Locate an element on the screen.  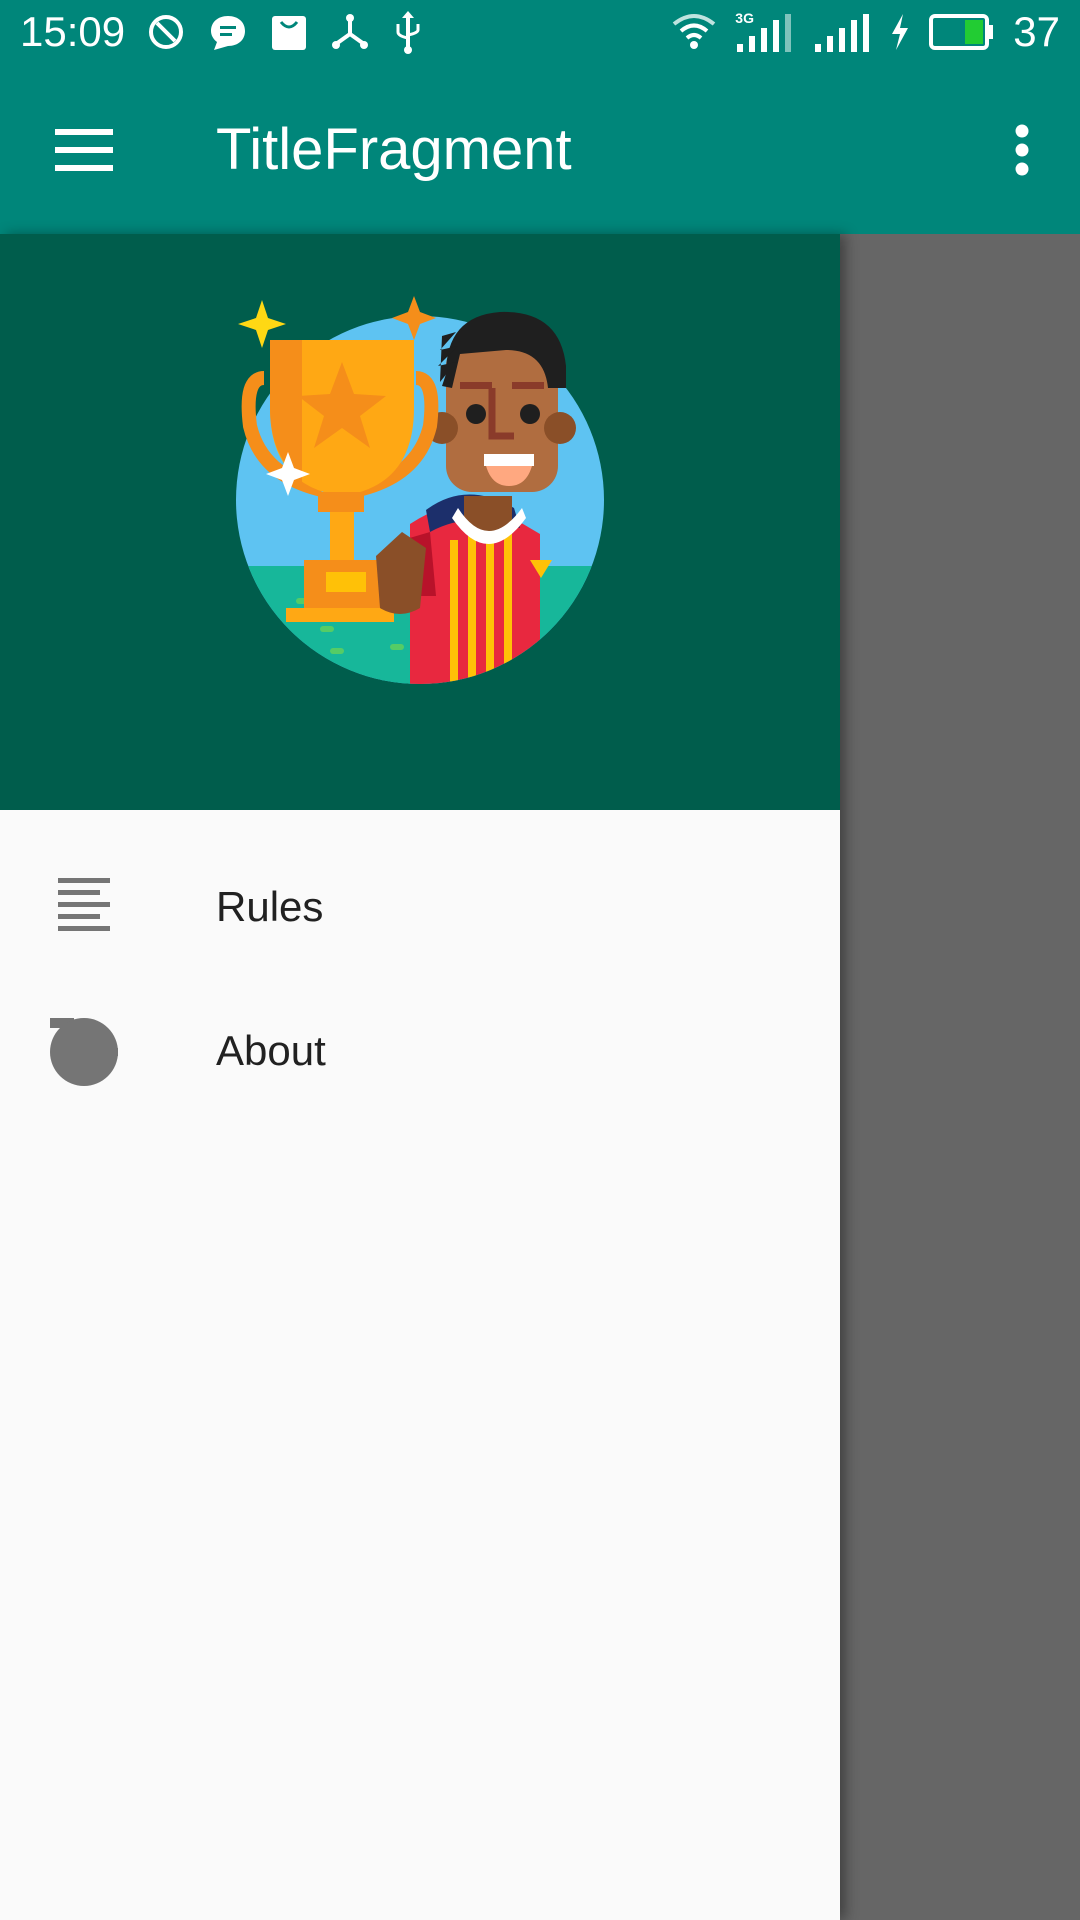
rules-list-icon is located at coordinates (84, 906).